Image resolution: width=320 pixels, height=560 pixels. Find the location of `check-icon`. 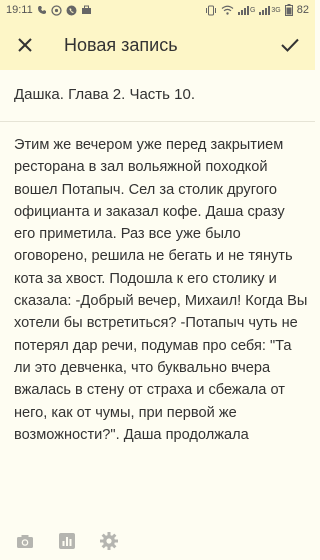

check-icon is located at coordinates (290, 45).